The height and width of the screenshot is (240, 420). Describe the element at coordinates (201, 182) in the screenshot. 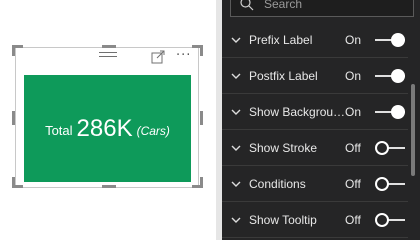

I see `resize-handle-bottom-right` at that location.